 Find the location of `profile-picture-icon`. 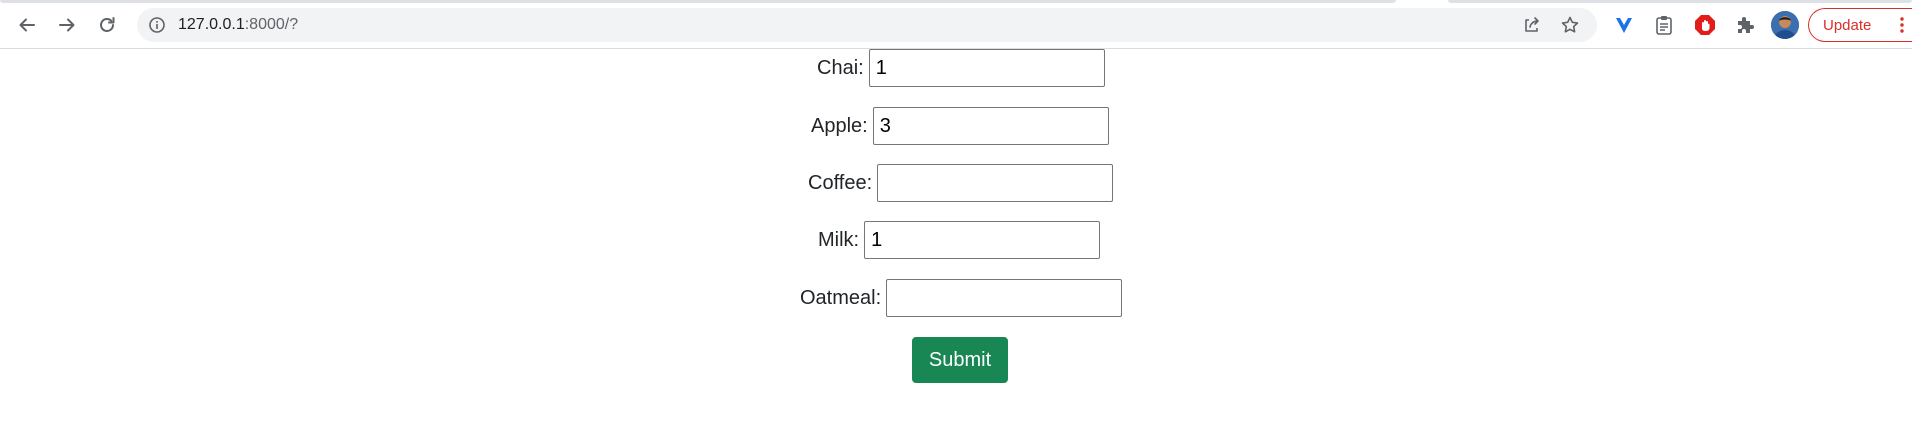

profile-picture-icon is located at coordinates (1785, 25).